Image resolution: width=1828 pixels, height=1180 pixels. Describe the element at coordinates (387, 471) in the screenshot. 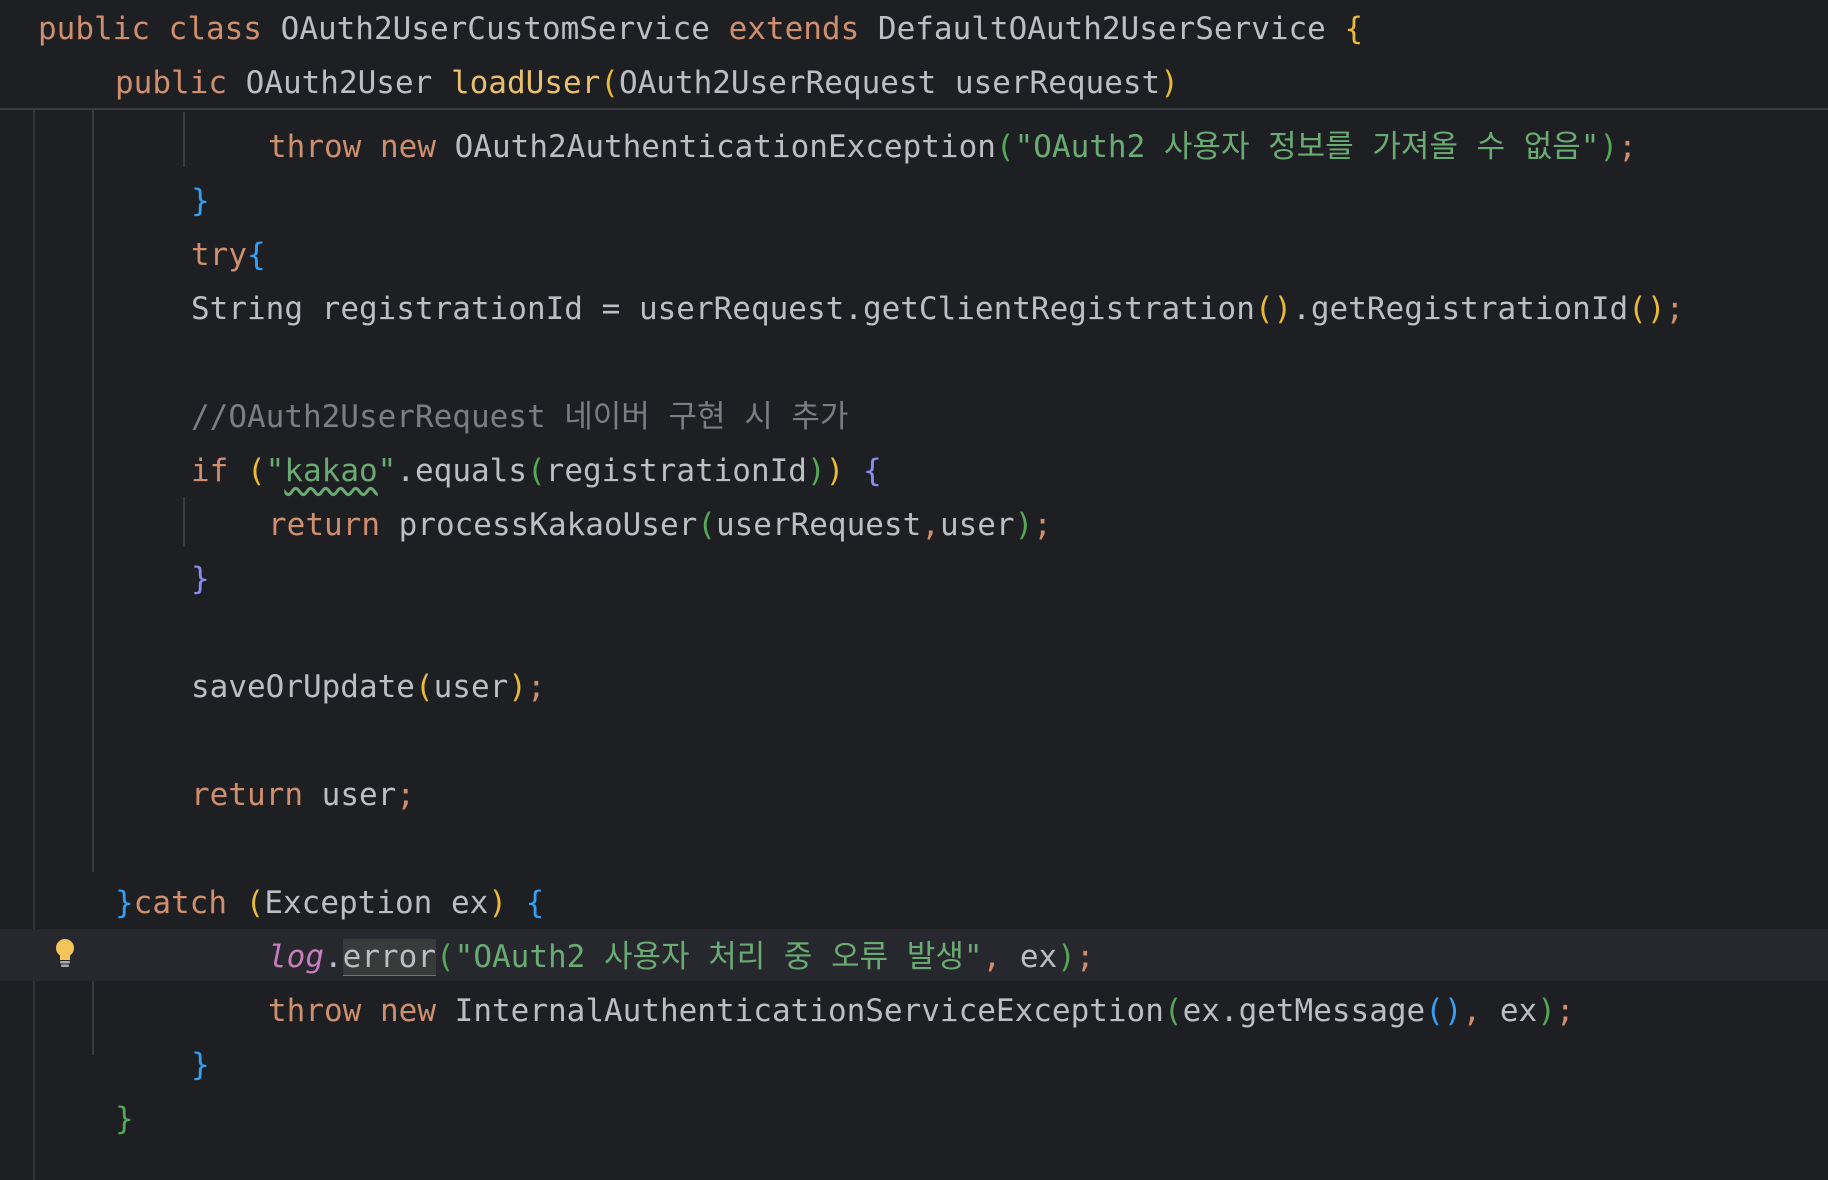

I see `string-quote: "` at that location.